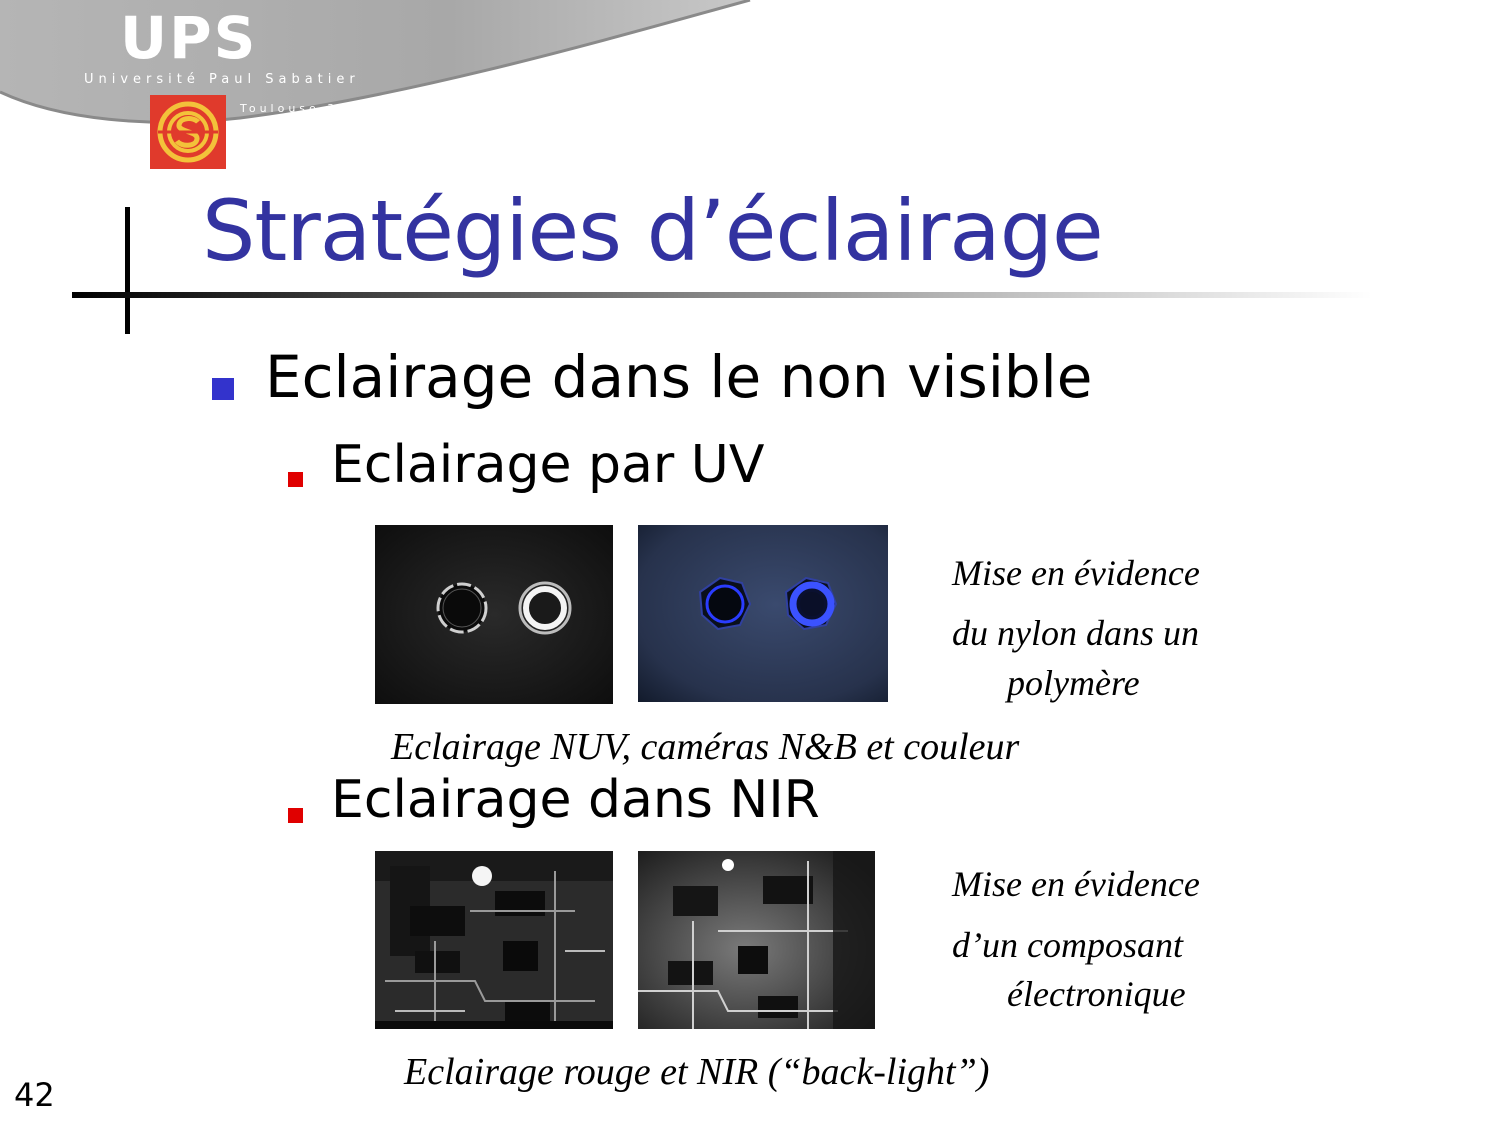 The height and width of the screenshot is (1125, 1500). What do you see at coordinates (1096, 994) in the screenshot?
I see `nir-side-caption-line-3: électronique` at bounding box center [1096, 994].